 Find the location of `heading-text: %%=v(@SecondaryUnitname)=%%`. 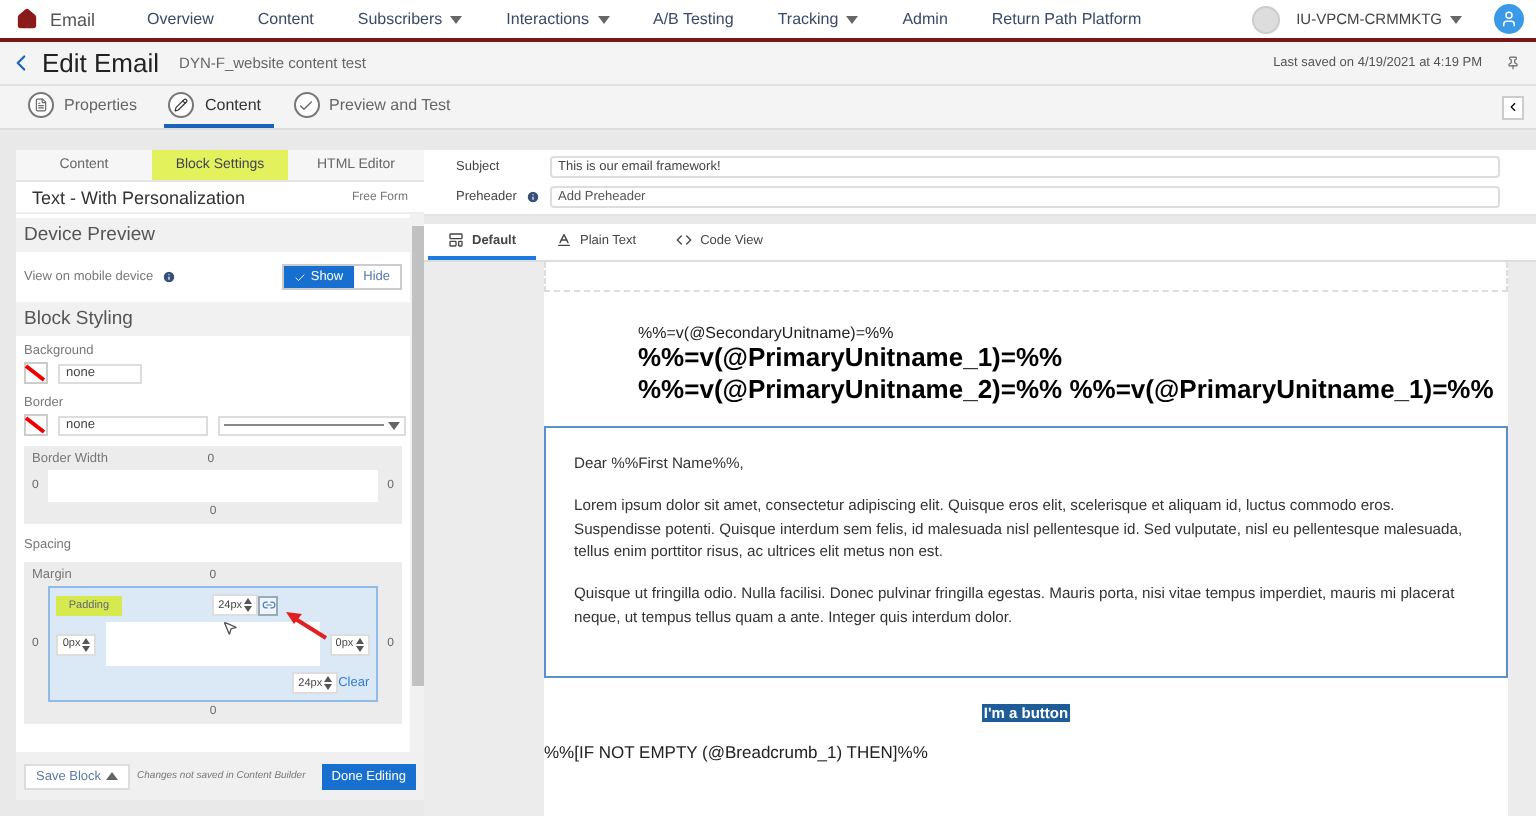

heading-text: %%=v(@SecondaryUnitname)=%% is located at coordinates (767, 333).